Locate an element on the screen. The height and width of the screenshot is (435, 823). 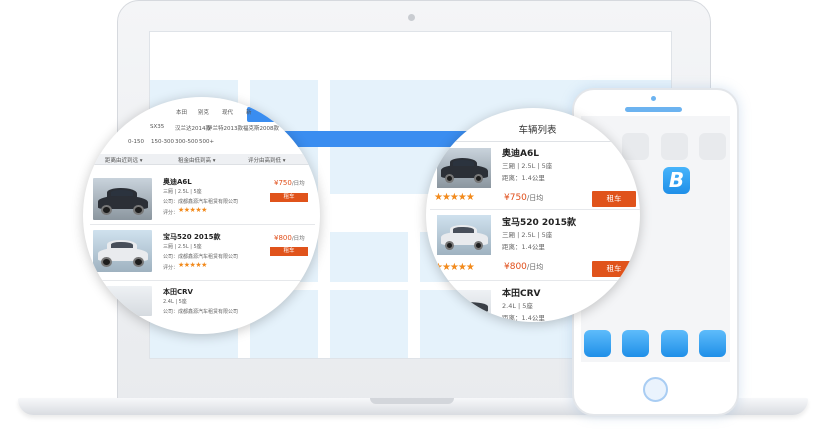
sort-distance: 距离由近到远 ▾ is located at coordinates (124, 160).